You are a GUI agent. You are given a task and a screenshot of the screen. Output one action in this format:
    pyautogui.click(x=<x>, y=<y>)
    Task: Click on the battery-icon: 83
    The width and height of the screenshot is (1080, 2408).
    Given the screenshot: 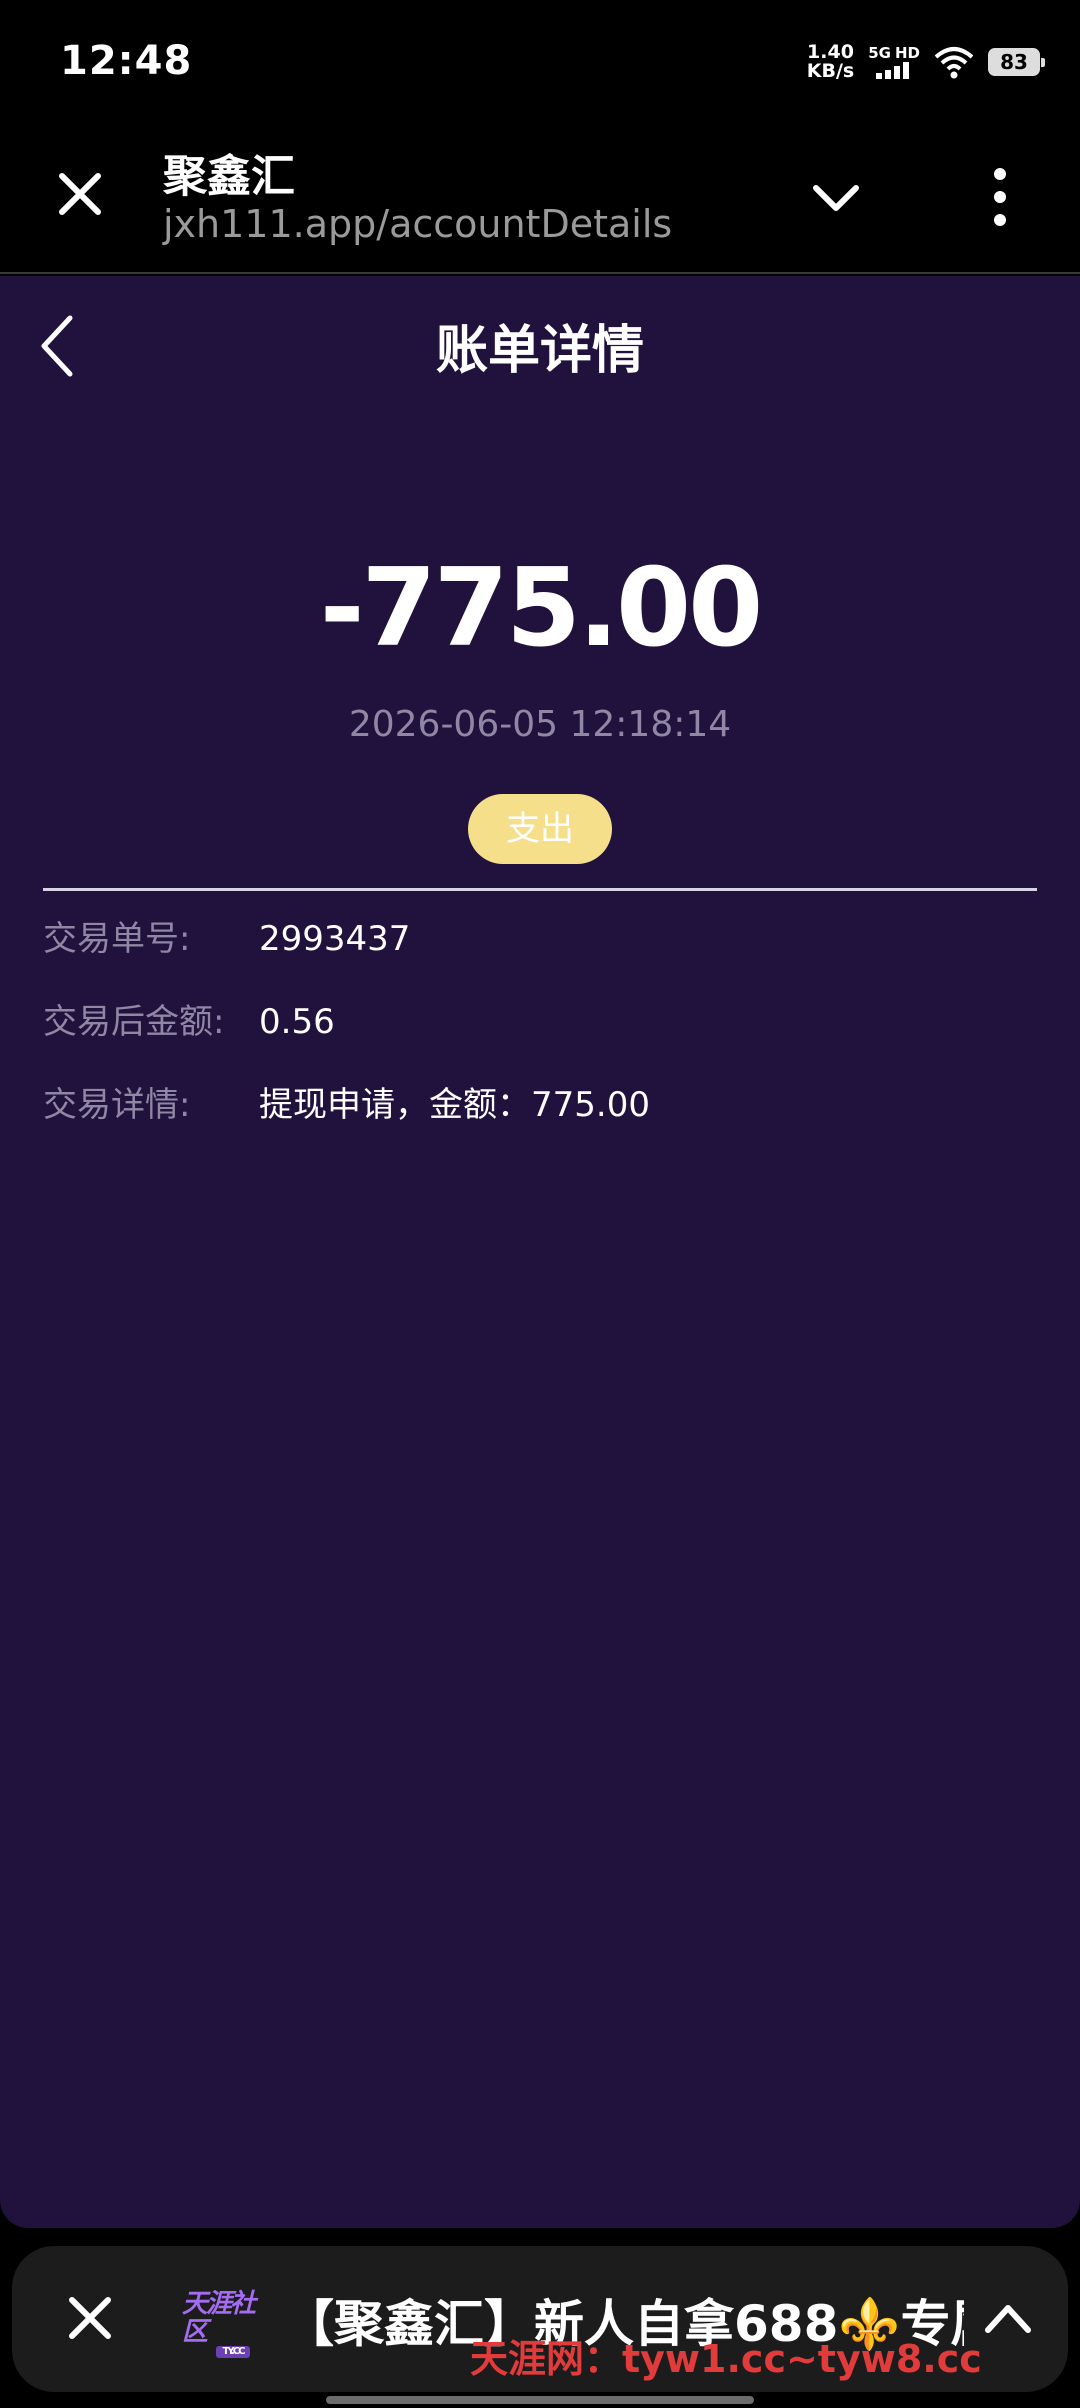 What is the action you would take?
    pyautogui.click(x=1016, y=62)
    